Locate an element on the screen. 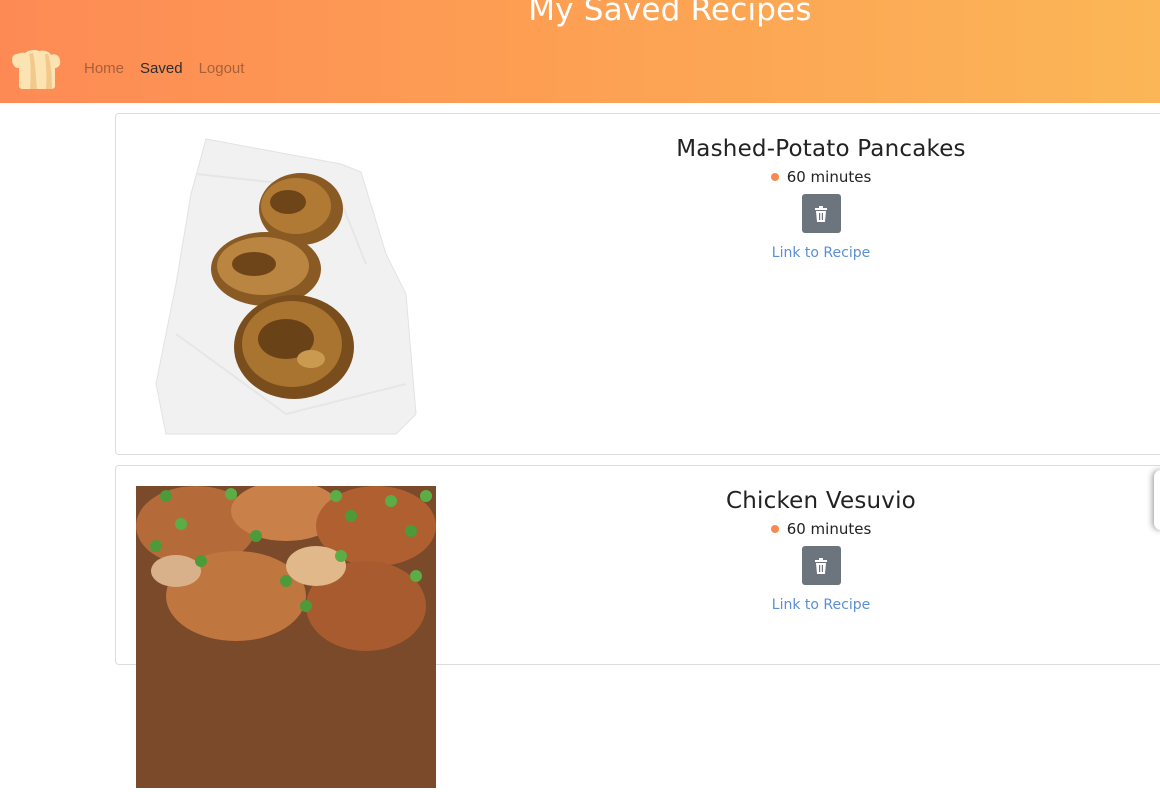 This screenshot has width=1160, height=792. page-title: My Saved Recipes is located at coordinates (670, 14).